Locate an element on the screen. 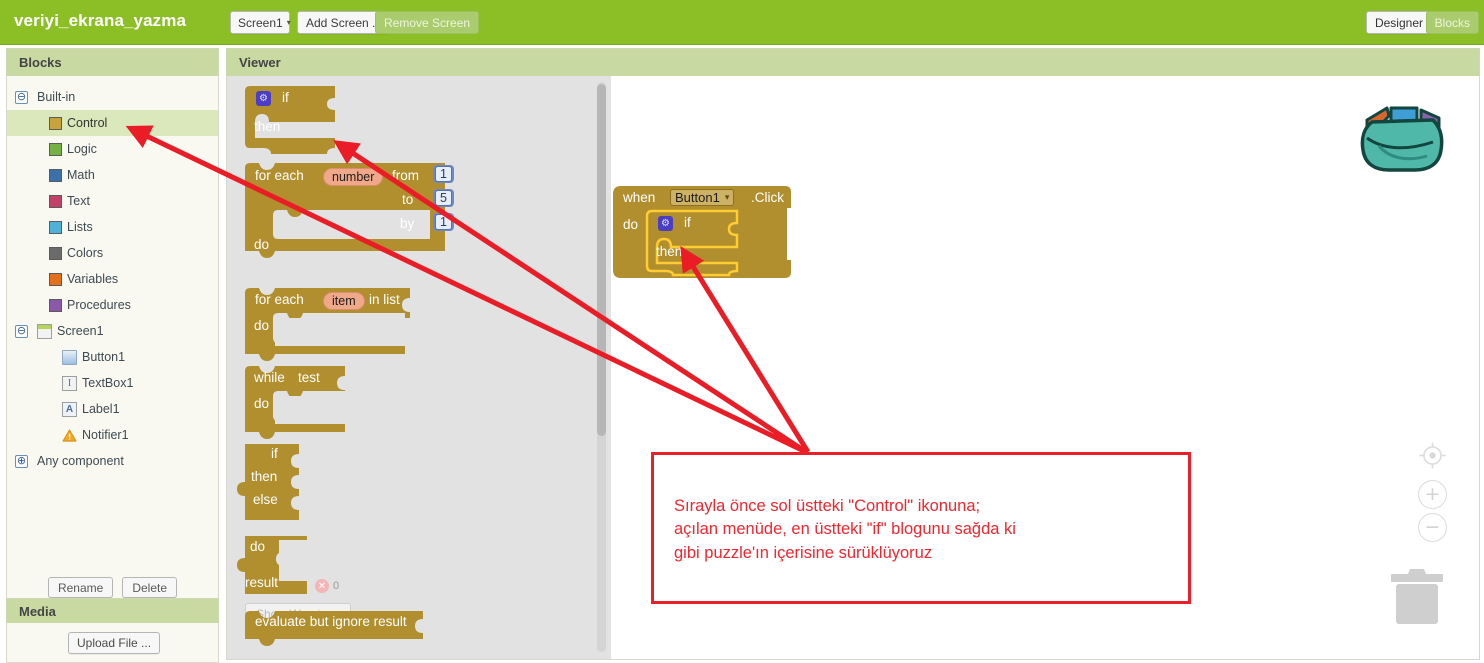 The image size is (1484, 663). flyout-for-each-item-label: for each is located at coordinates (279, 299).